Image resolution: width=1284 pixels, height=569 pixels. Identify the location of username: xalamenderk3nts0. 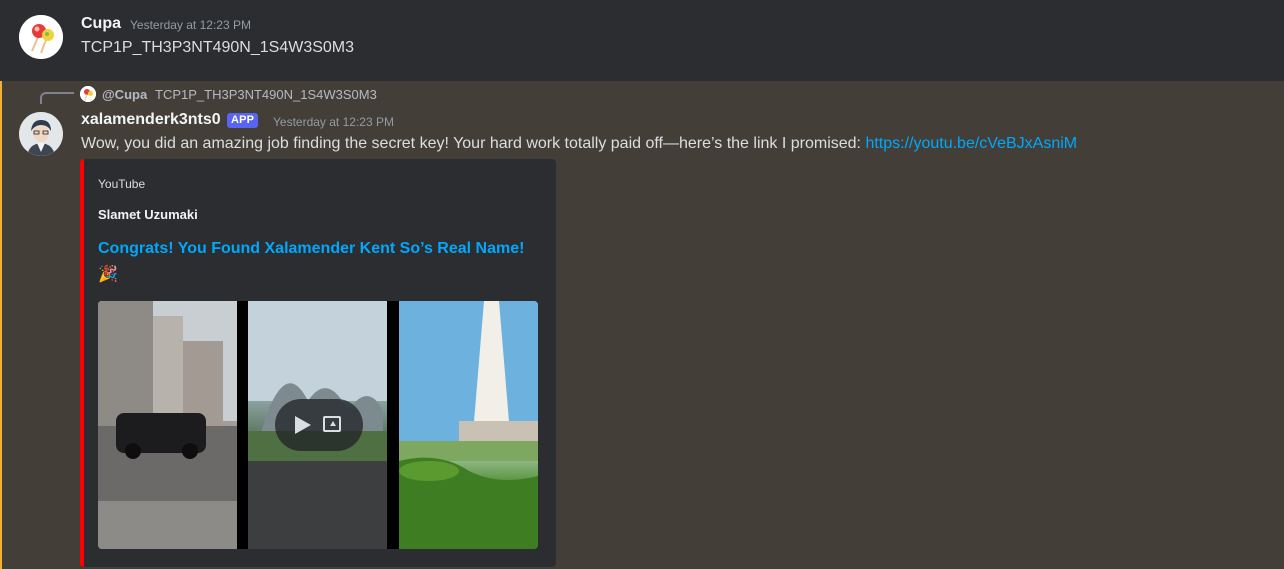
(151, 120).